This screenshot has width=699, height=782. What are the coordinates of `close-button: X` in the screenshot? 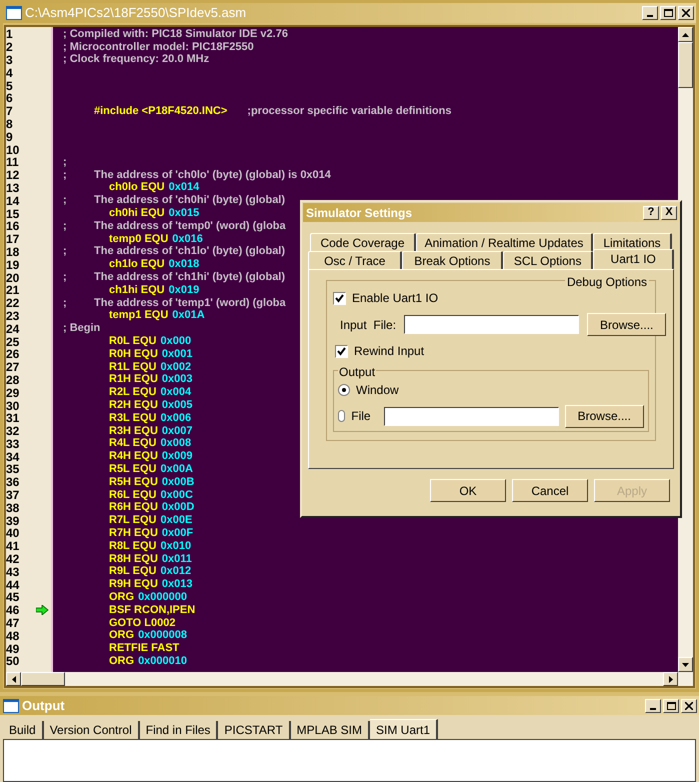 It's located at (669, 213).